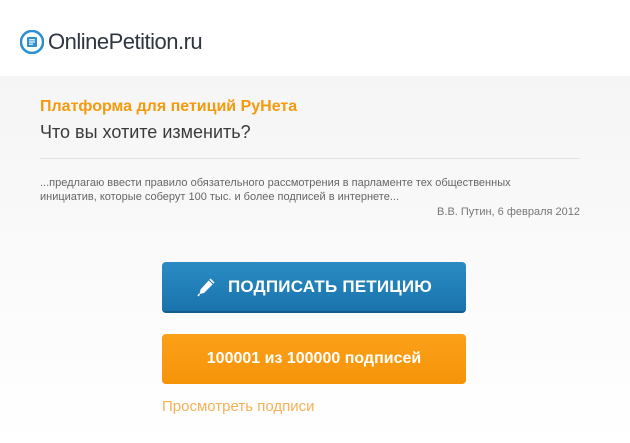 This screenshot has height=443, width=630. I want to click on signature-count-button: 100001 из 100000 подписей, so click(314, 359).